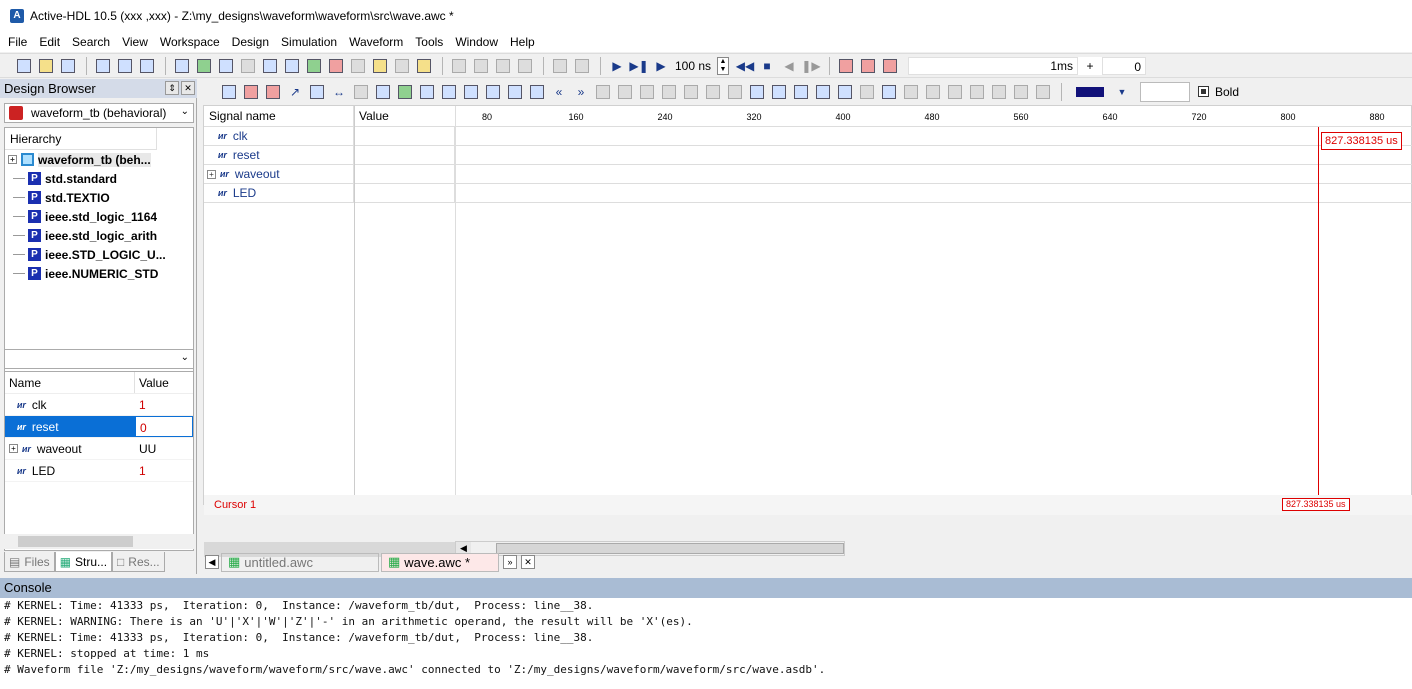 The height and width of the screenshot is (689, 1412). I want to click on save-icon, so click(68, 66).